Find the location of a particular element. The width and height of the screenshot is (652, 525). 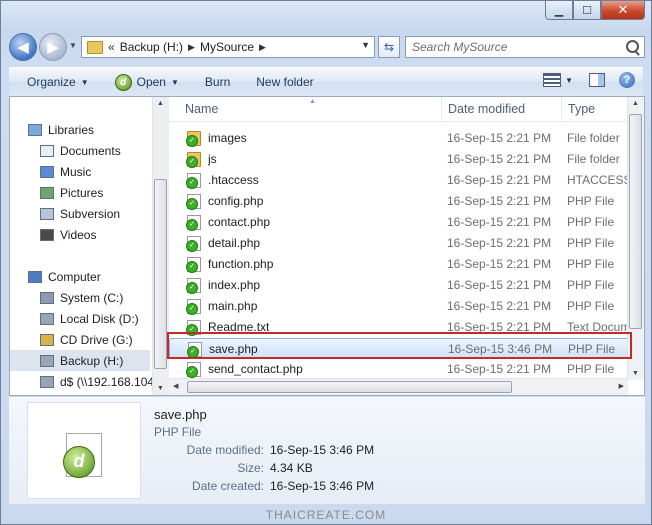

back-arrow-icon: ◀ is located at coordinates (23, 47).